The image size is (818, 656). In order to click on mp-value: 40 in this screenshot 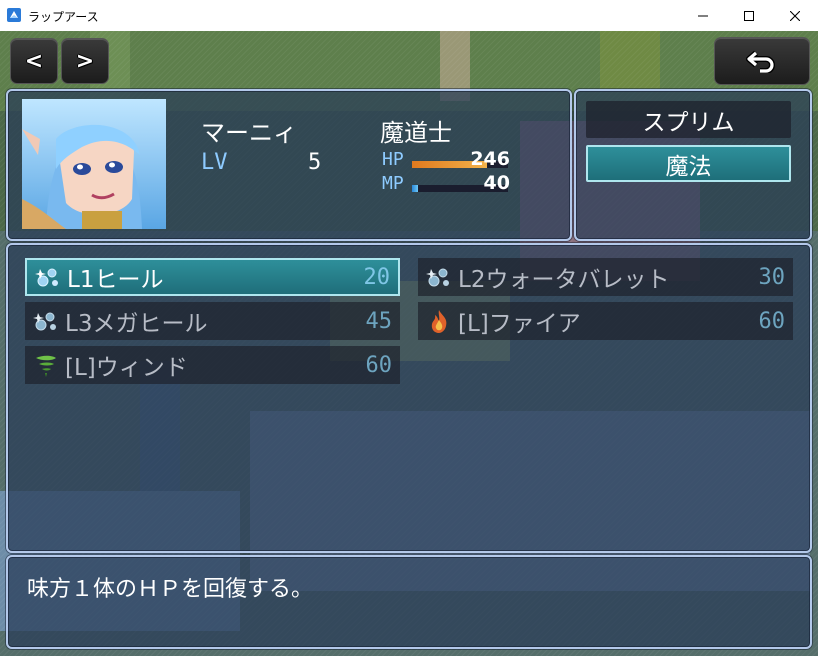, I will do `click(496, 183)`.